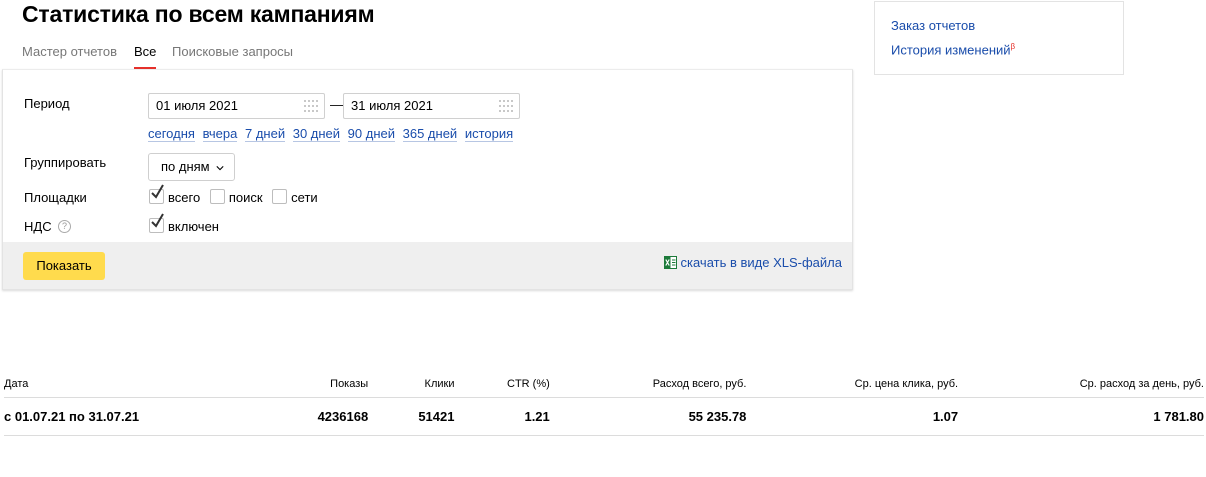 The width and height of the screenshot is (1206, 477). Describe the element at coordinates (220, 168) in the screenshot. I see `chevron-down-icon` at that location.